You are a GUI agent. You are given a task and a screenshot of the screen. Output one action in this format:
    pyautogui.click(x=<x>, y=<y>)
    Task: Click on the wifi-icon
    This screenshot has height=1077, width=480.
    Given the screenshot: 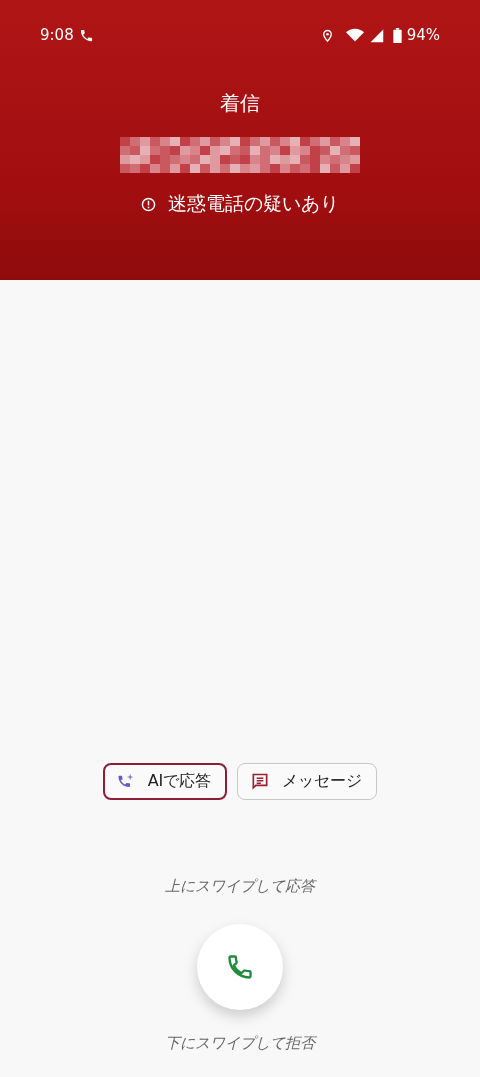 What is the action you would take?
    pyautogui.click(x=354, y=35)
    